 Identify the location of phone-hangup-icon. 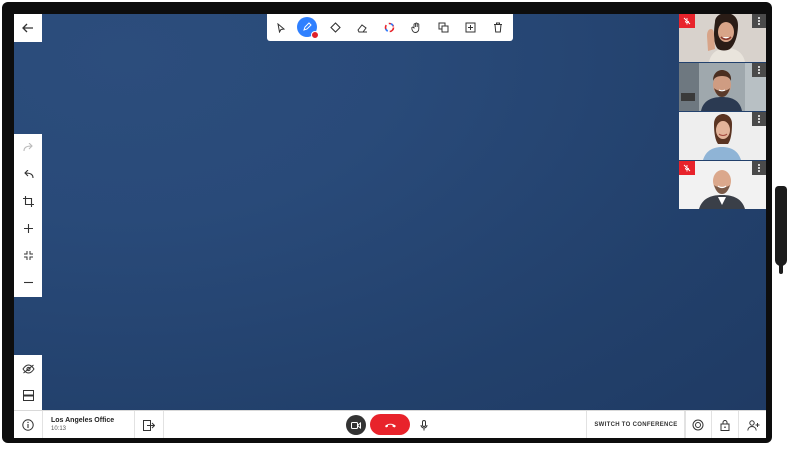
(390, 425).